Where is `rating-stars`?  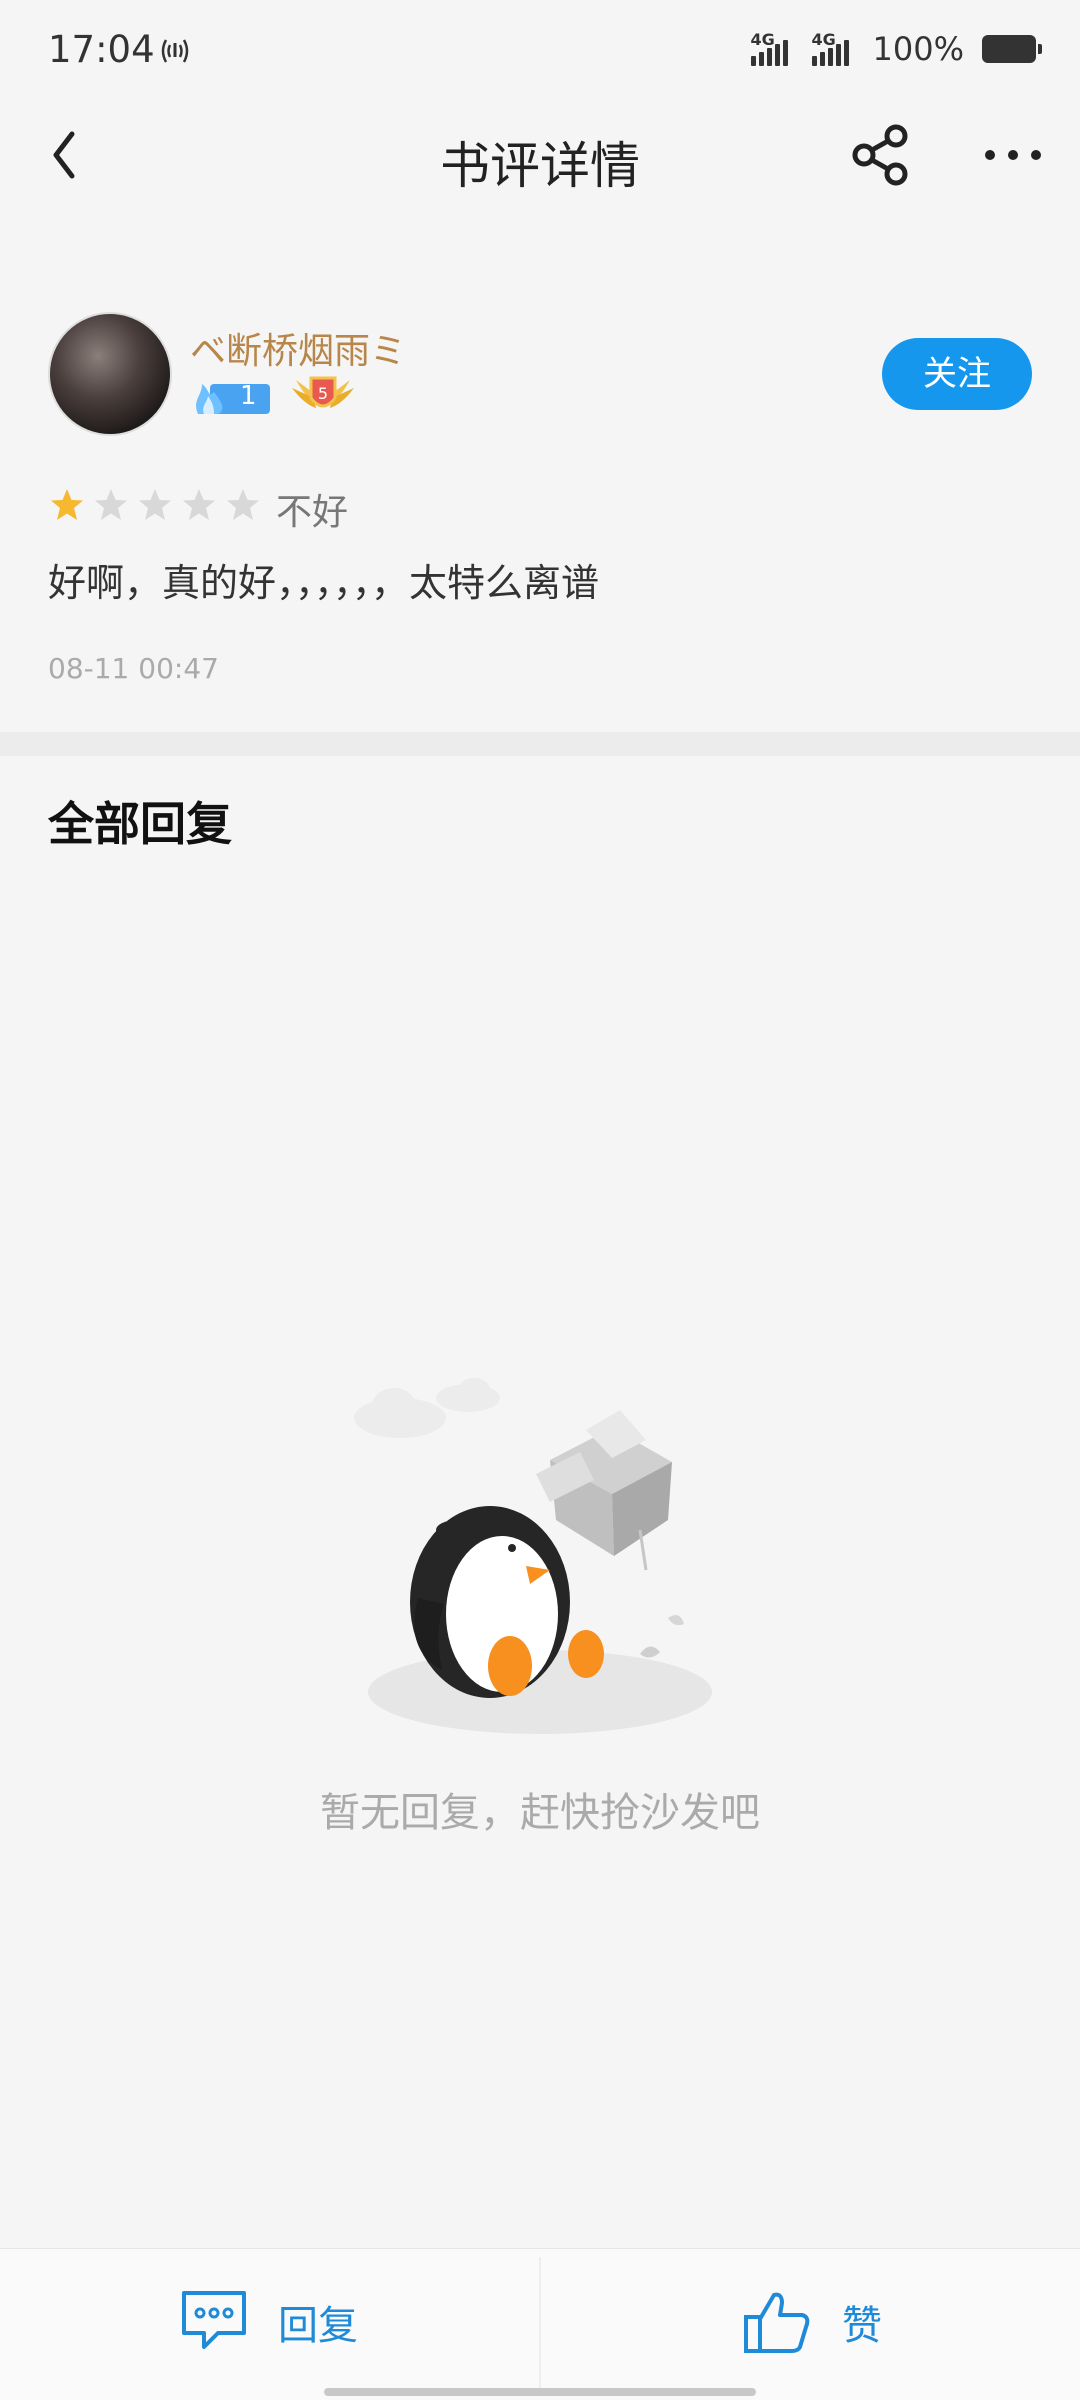
rating-stars is located at coordinates (155, 505).